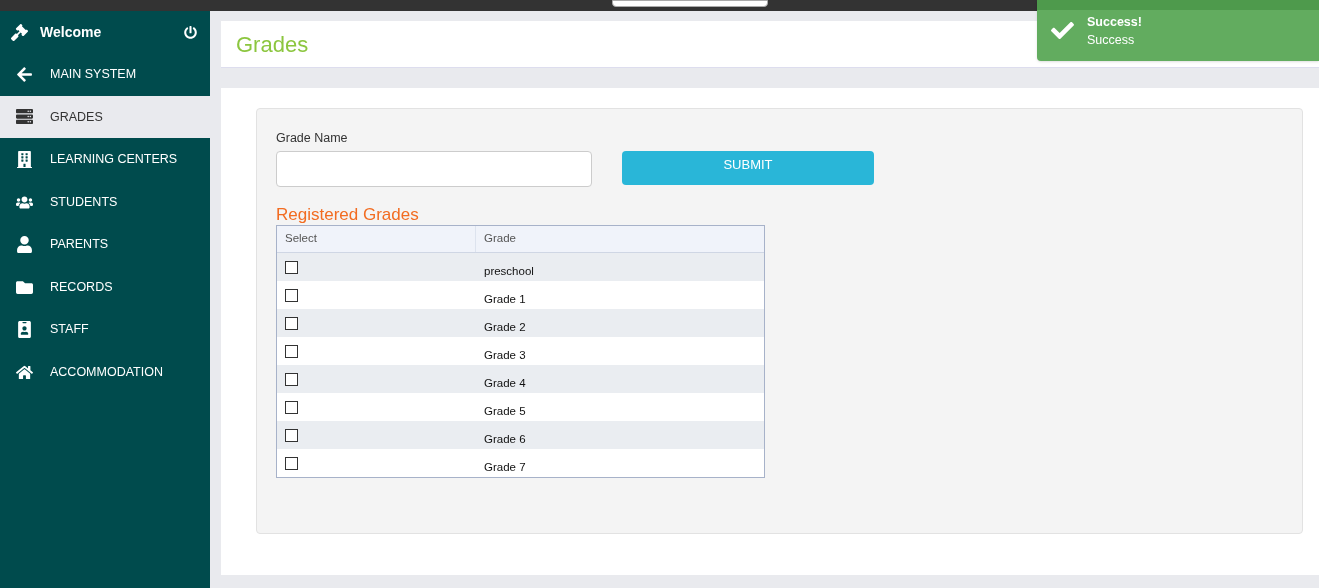  I want to click on table-cell-text: Grade 7, so click(505, 467).